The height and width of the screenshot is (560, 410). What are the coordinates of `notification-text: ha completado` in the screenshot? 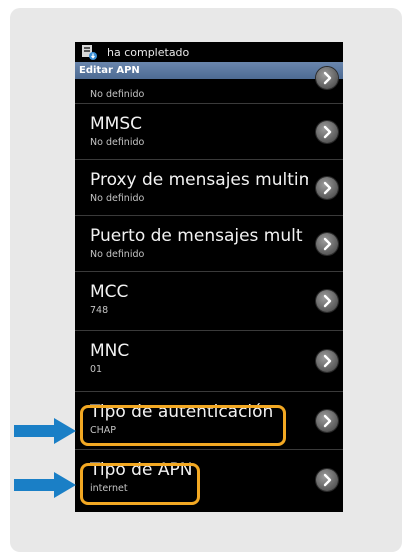 It's located at (148, 52).